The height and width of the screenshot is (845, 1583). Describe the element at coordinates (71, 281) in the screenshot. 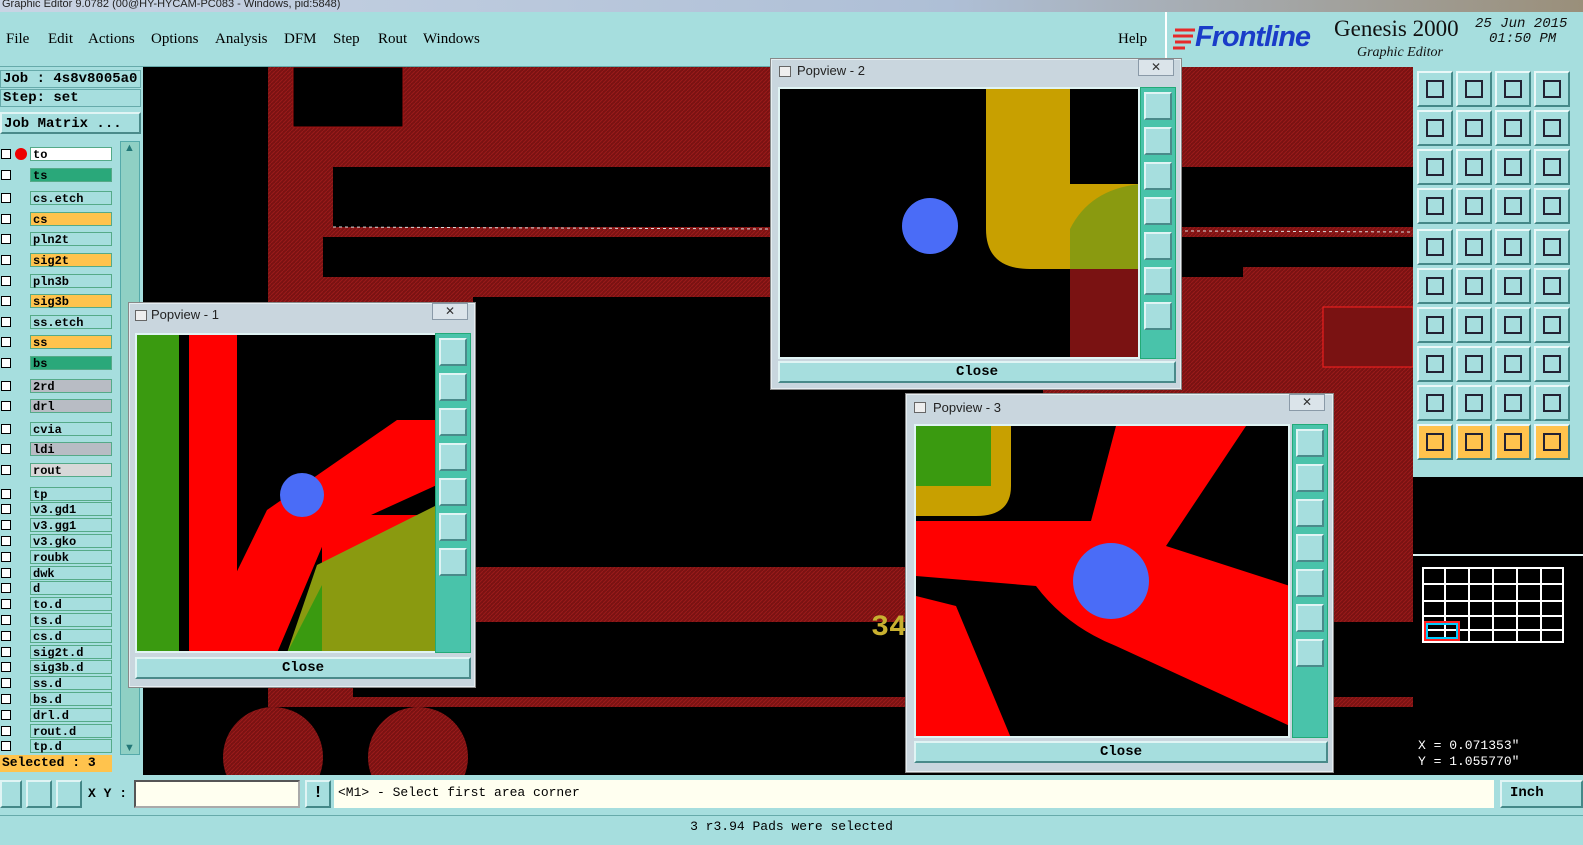

I see `layer-label: pln3b` at that location.